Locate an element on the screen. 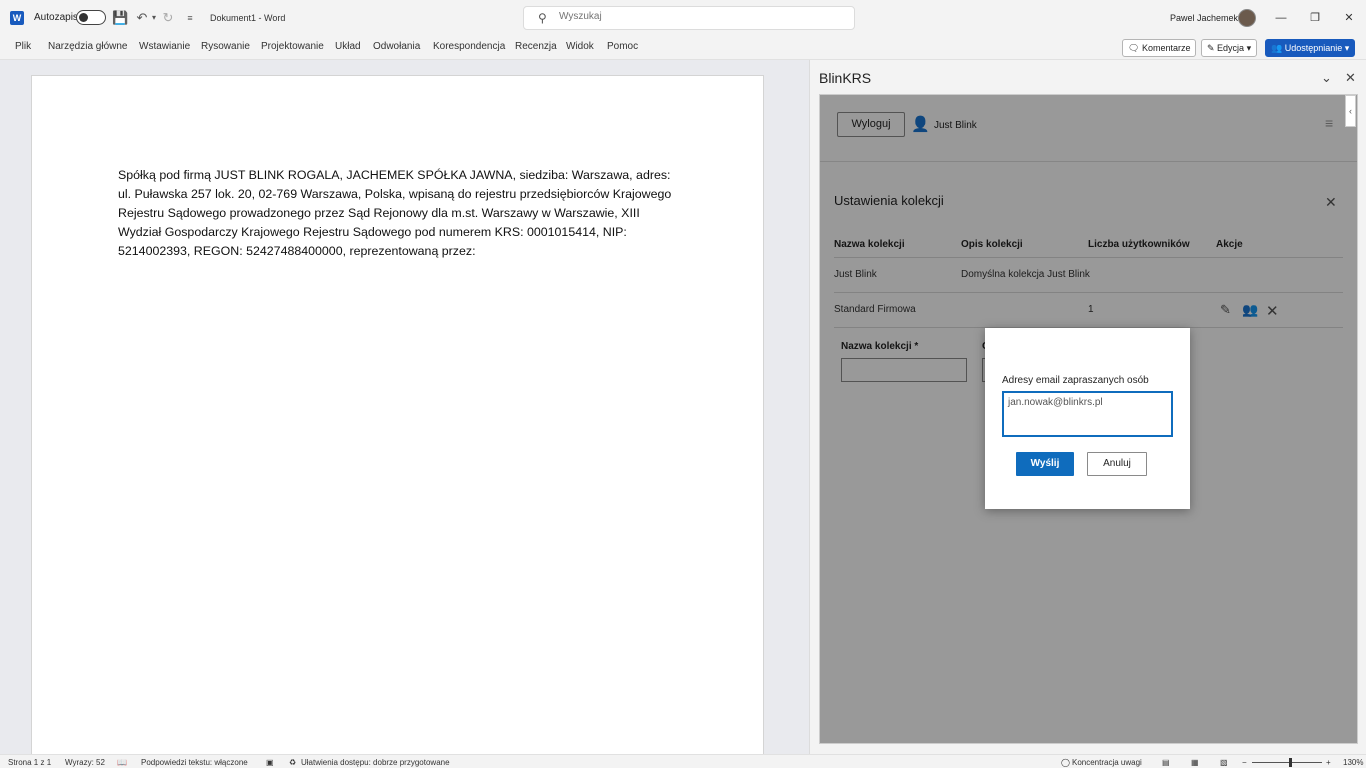  page-count: Strona 1 z 1 is located at coordinates (29, 762).